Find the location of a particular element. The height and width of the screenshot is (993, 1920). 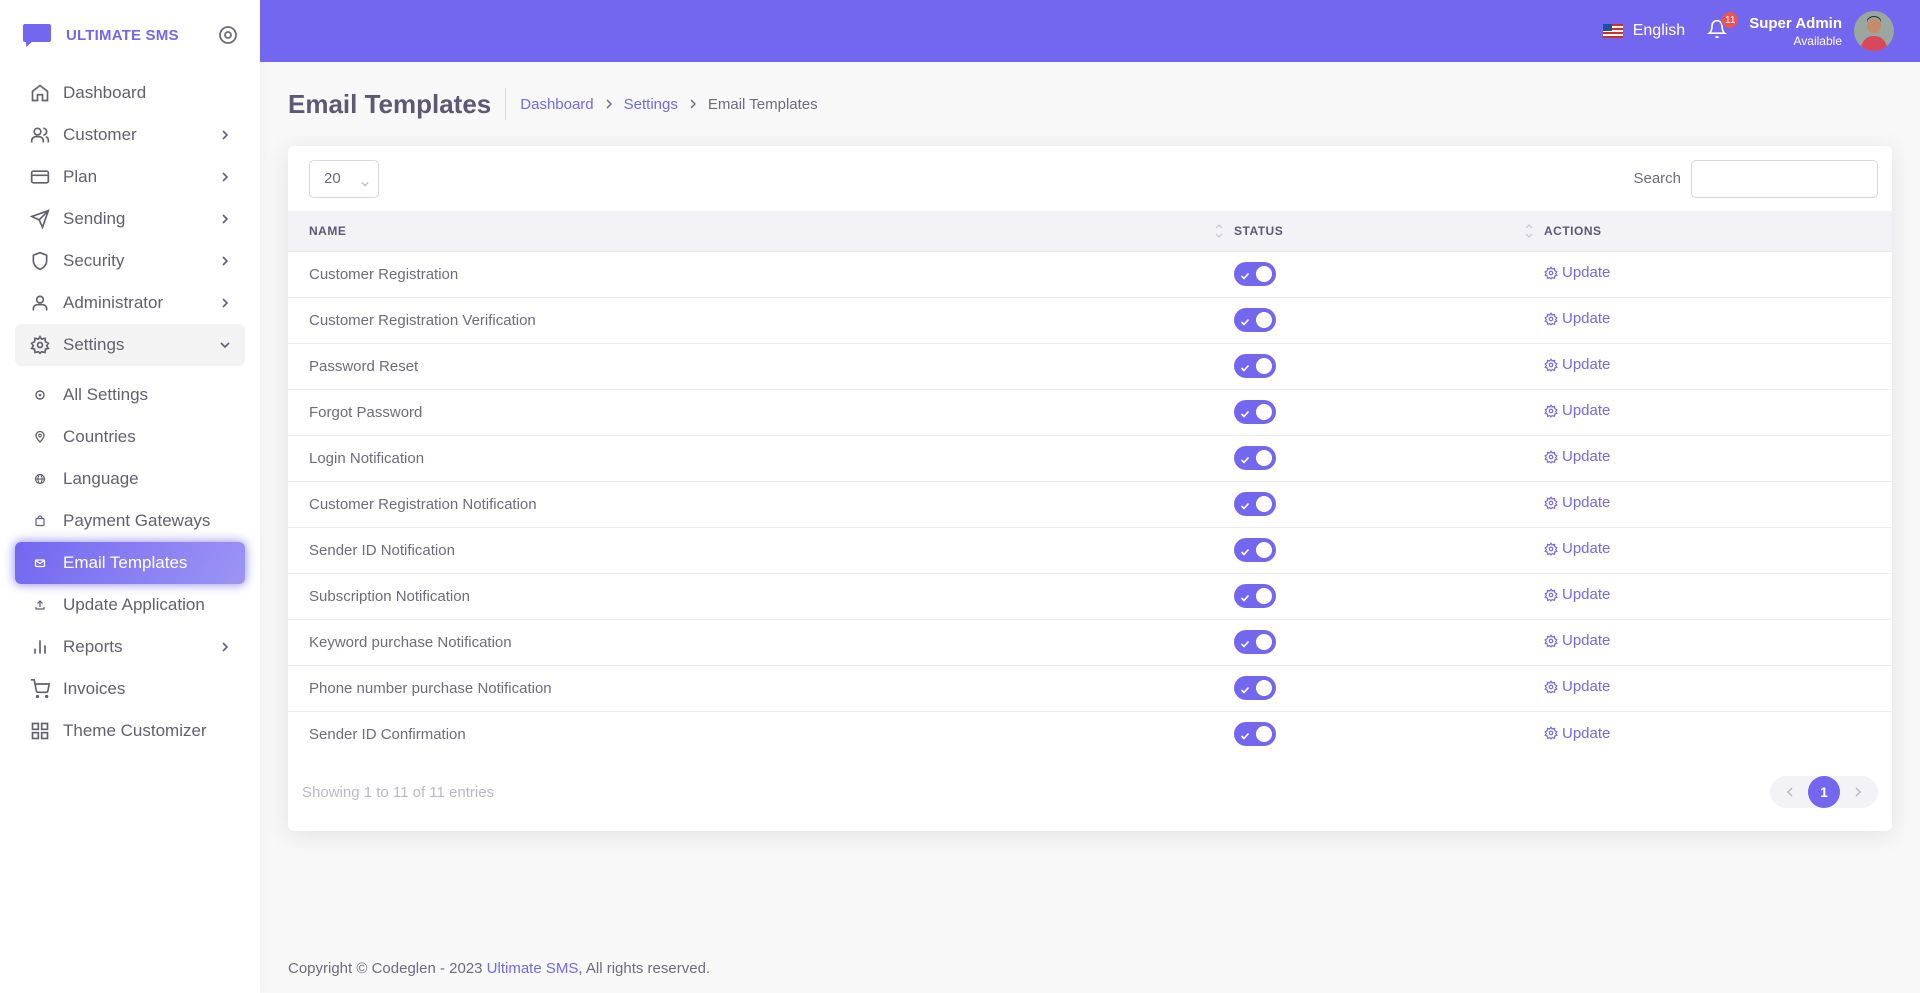

sidebar-item-update-application: Update Application is located at coordinates (130, 605).